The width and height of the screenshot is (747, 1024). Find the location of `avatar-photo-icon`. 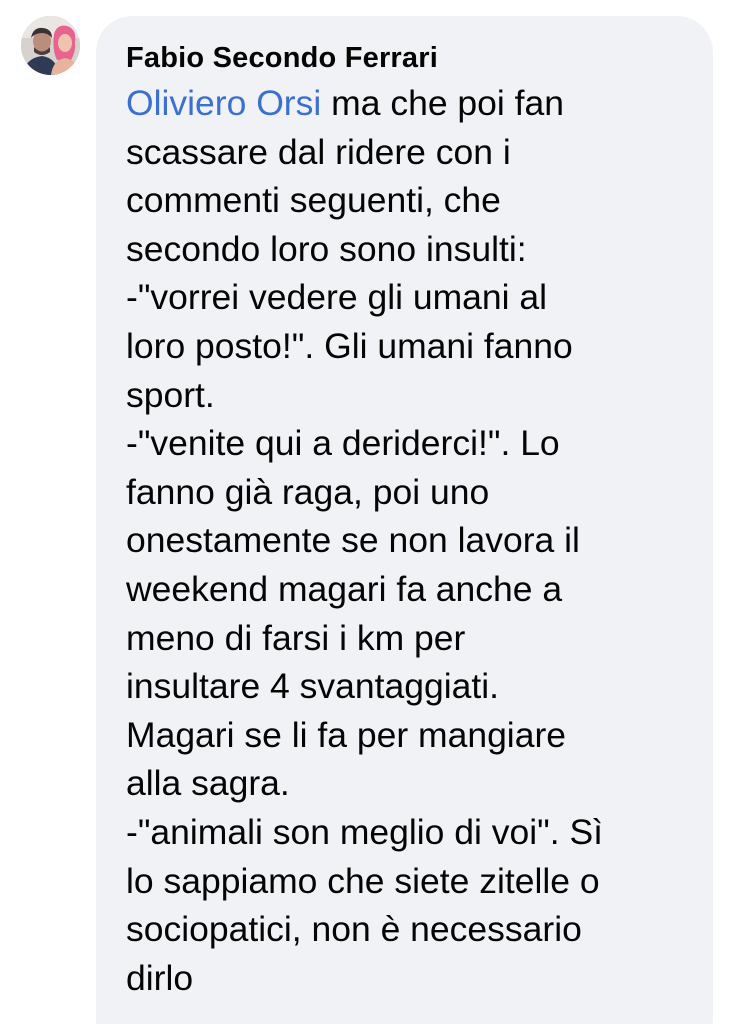

avatar-photo-icon is located at coordinates (50, 45).